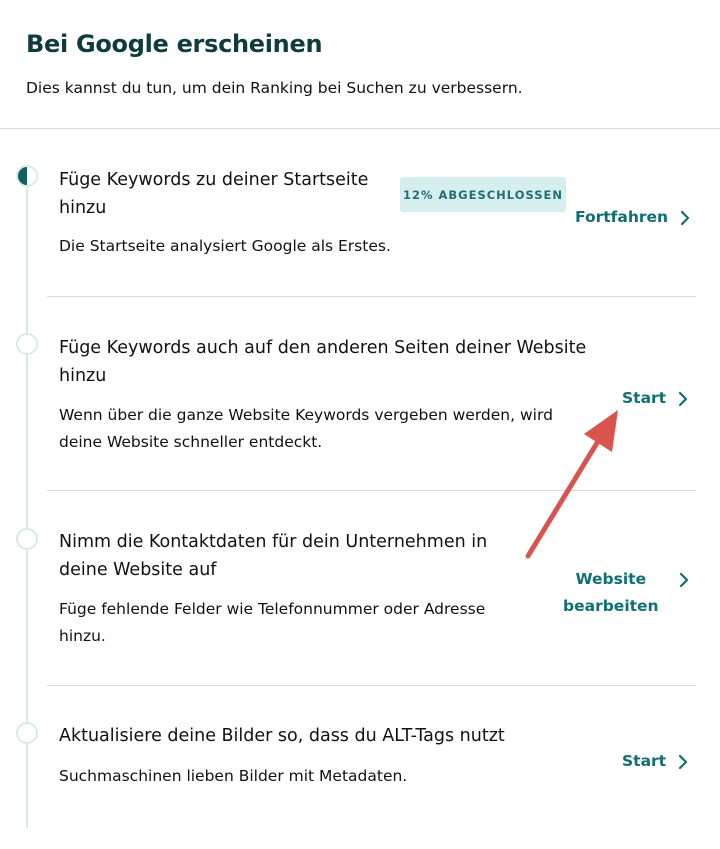  Describe the element at coordinates (571, 484) in the screenshot. I see `red-arrow-annotation` at that location.